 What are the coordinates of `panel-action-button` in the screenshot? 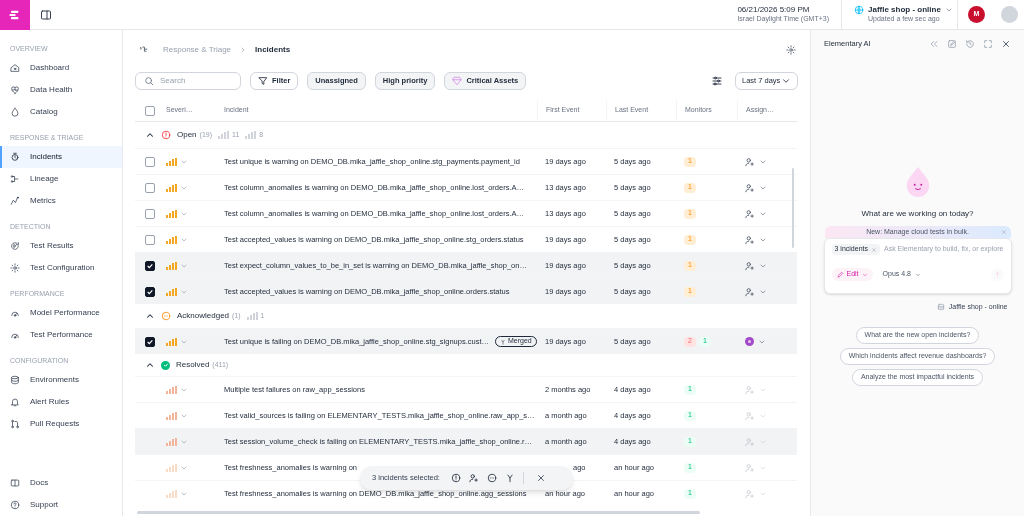 It's located at (1006, 44).